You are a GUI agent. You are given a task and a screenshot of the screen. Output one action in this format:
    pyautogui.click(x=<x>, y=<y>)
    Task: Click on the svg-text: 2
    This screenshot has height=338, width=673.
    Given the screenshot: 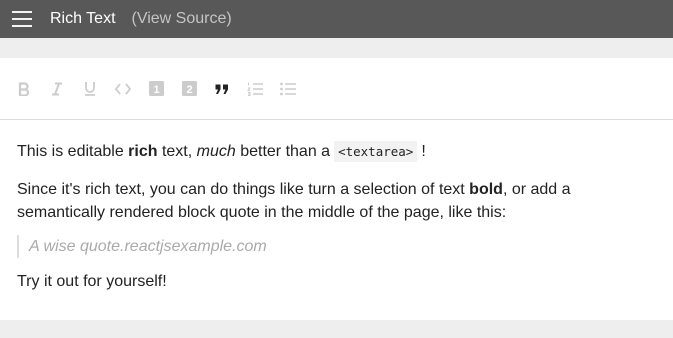 What is the action you would take?
    pyautogui.click(x=189, y=90)
    